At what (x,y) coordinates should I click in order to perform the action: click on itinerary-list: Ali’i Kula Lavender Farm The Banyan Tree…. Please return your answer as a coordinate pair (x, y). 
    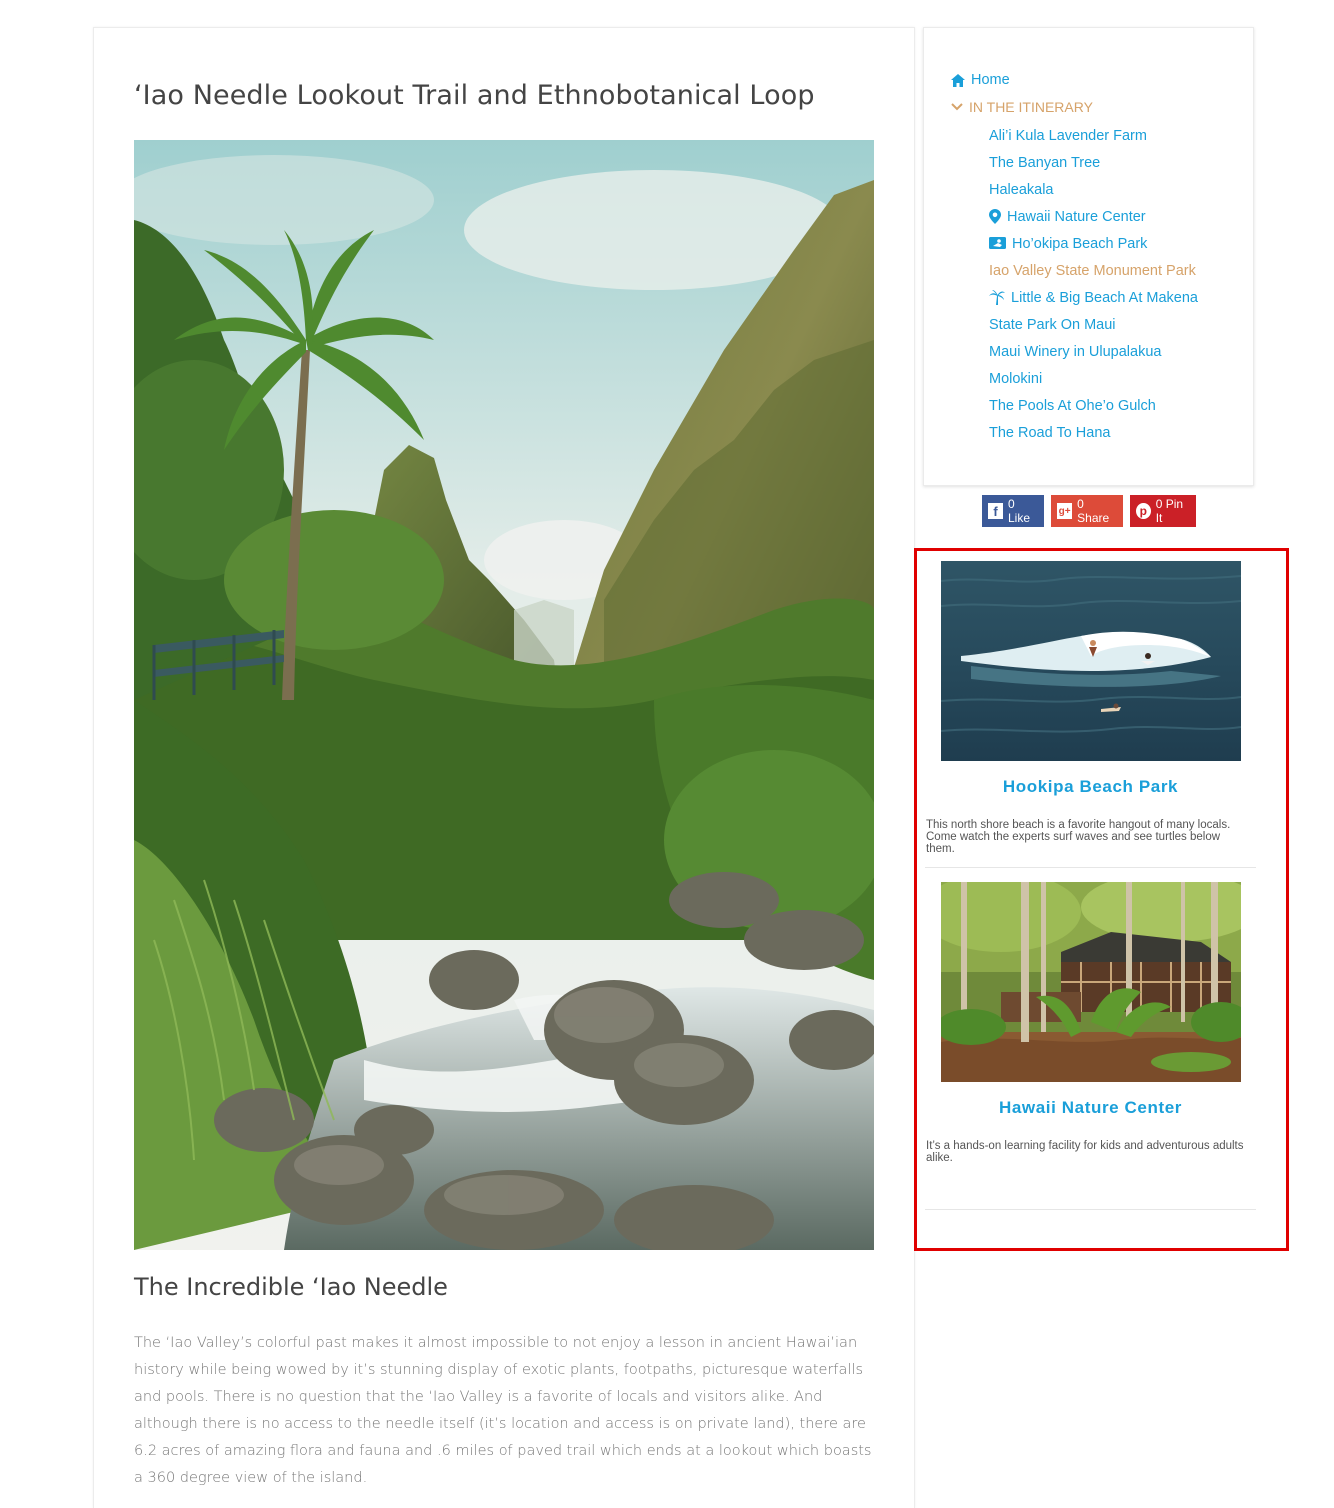
    Looking at the image, I should click on (1093, 288).